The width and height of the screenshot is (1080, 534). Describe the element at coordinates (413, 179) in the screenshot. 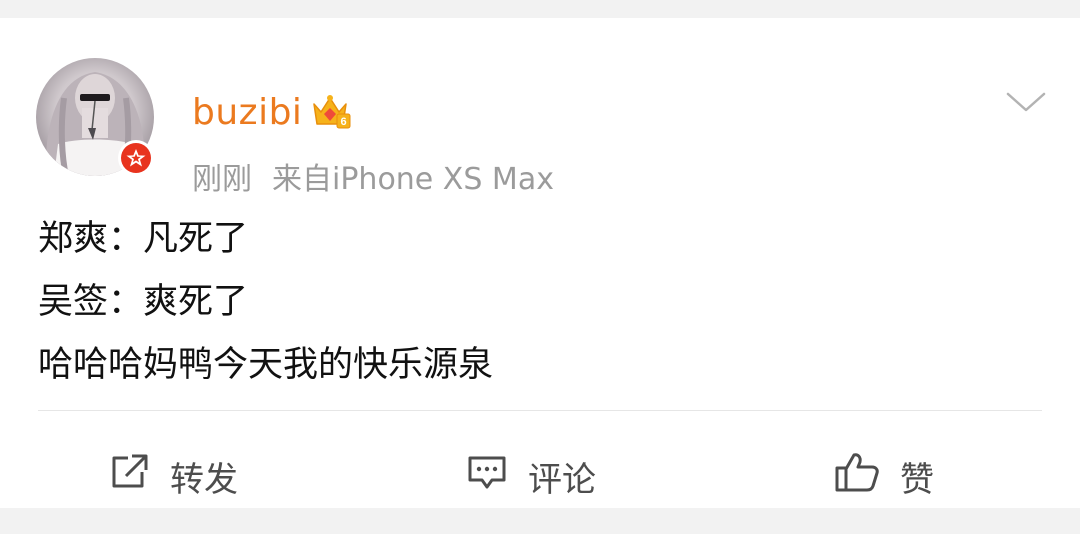

I see `post-source: 来自iPhone XS Max` at that location.